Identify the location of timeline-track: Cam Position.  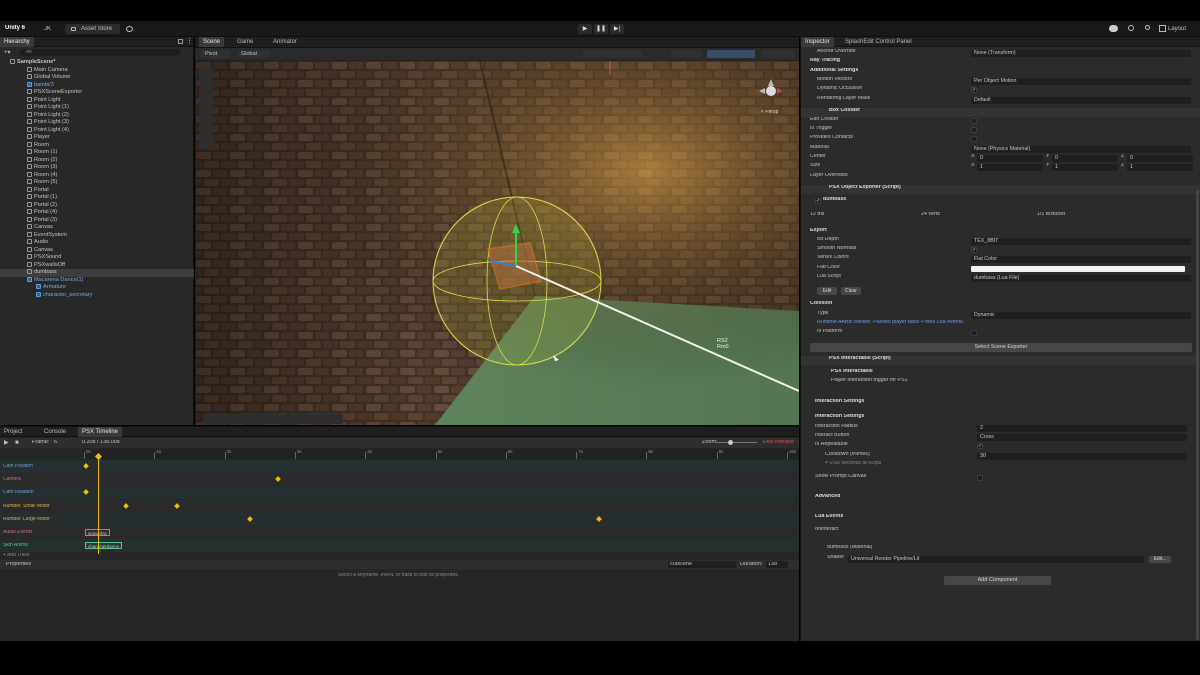
(399, 466).